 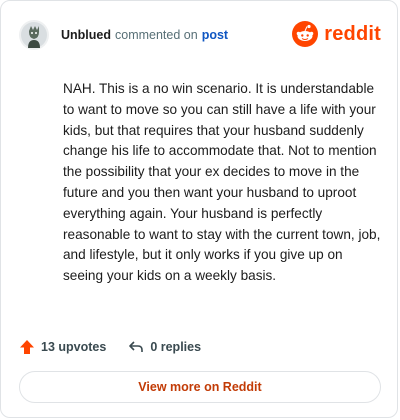 What do you see at coordinates (200, 387) in the screenshot?
I see `view-more-button: View more on Reddit` at bounding box center [200, 387].